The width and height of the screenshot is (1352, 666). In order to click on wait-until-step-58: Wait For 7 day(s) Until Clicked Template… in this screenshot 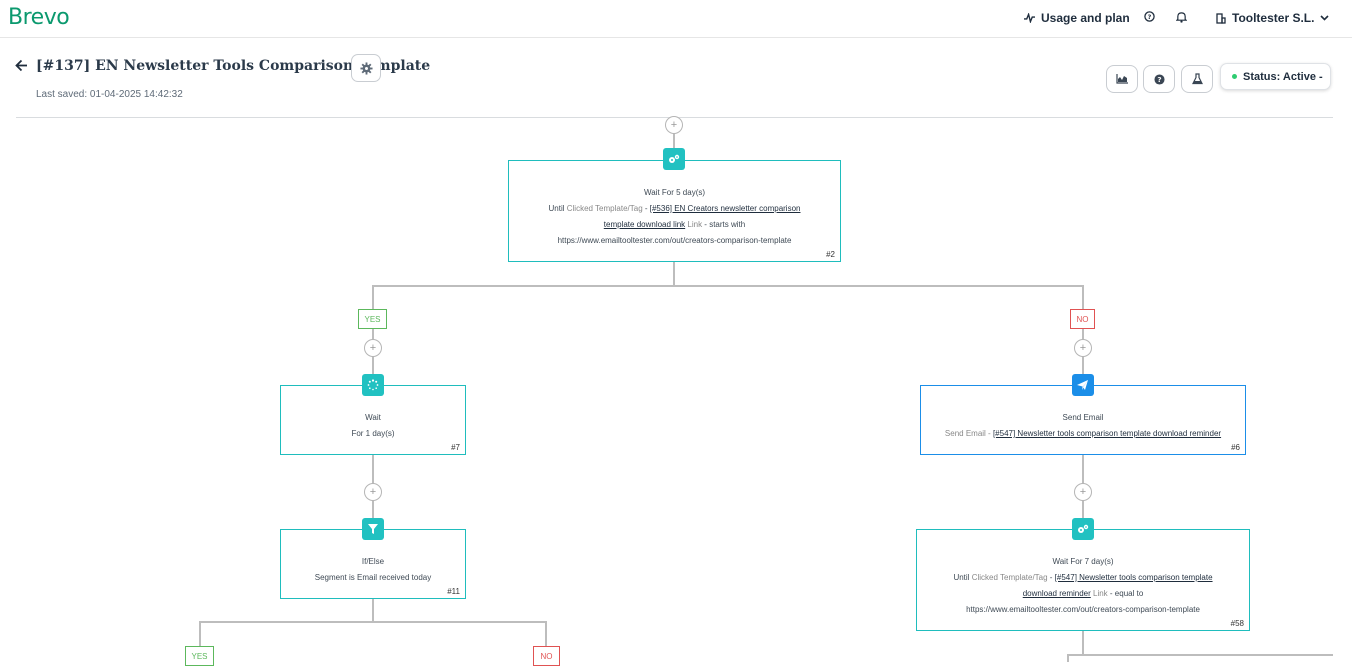, I will do `click(1083, 580)`.